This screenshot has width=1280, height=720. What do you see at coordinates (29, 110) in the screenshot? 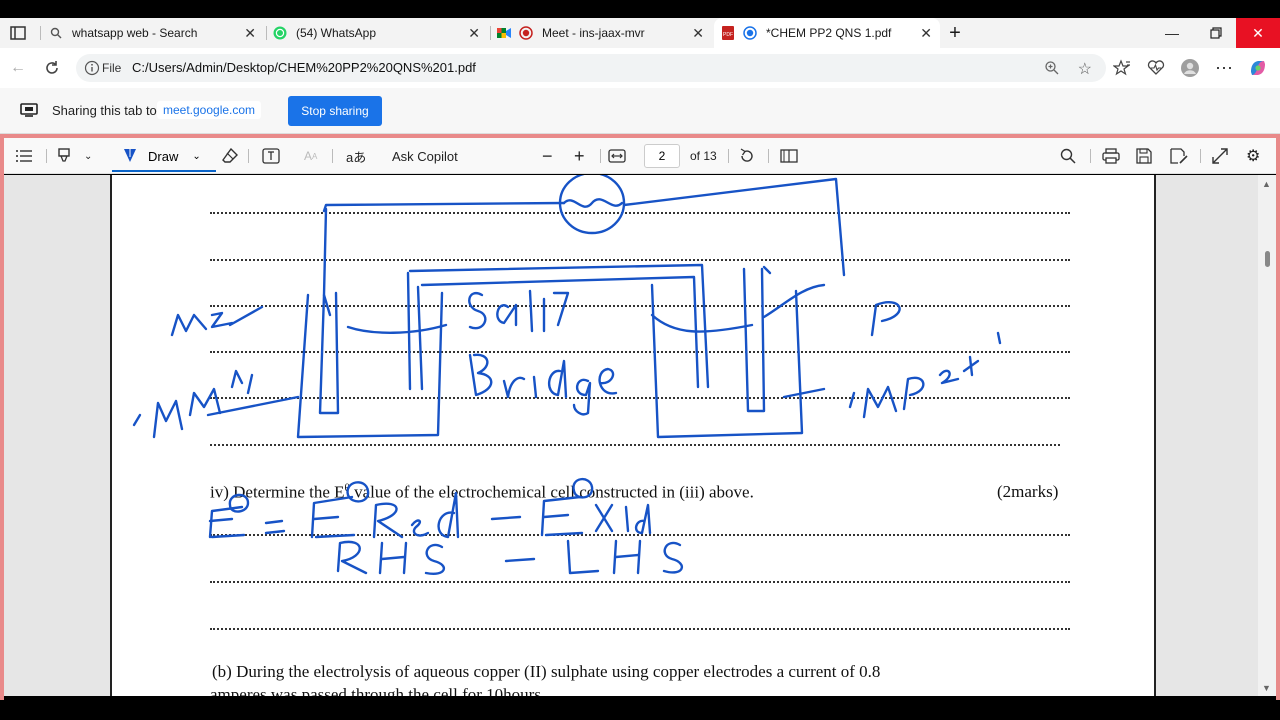
I see `screen-share-icon` at bounding box center [29, 110].